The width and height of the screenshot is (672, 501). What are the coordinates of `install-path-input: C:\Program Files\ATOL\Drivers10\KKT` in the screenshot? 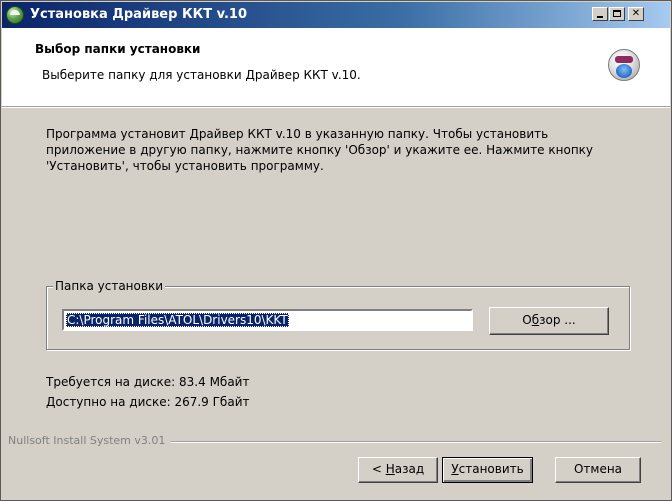 It's located at (267, 320).